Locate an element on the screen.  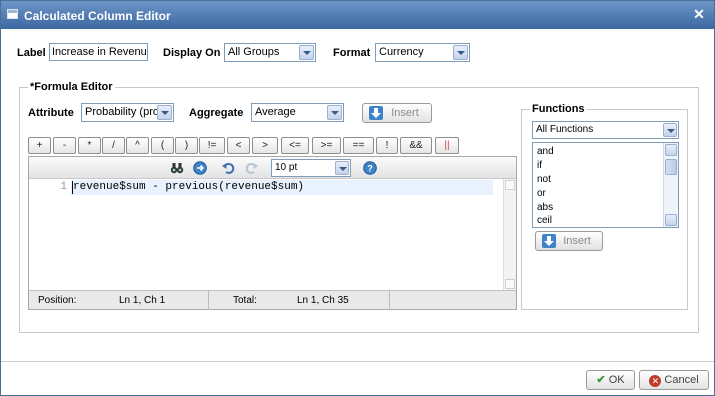
operator-button: + is located at coordinates (39, 145).